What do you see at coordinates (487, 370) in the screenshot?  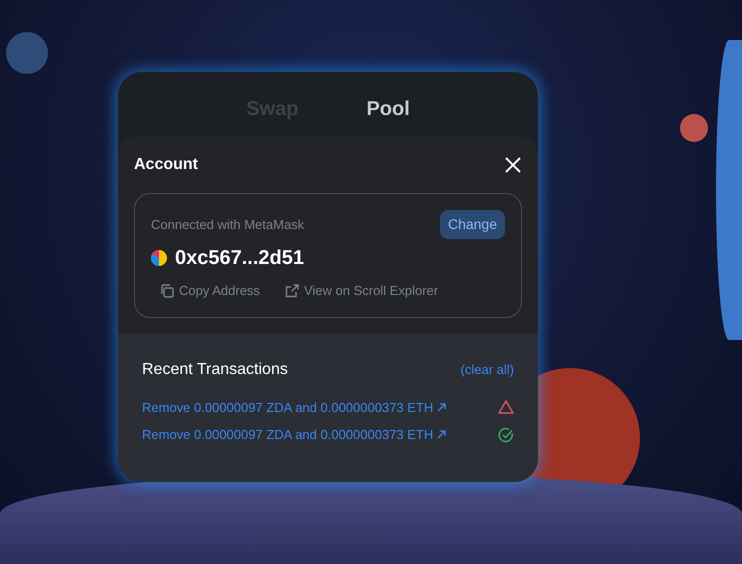 I see `clear-all-link: (clear all)` at bounding box center [487, 370].